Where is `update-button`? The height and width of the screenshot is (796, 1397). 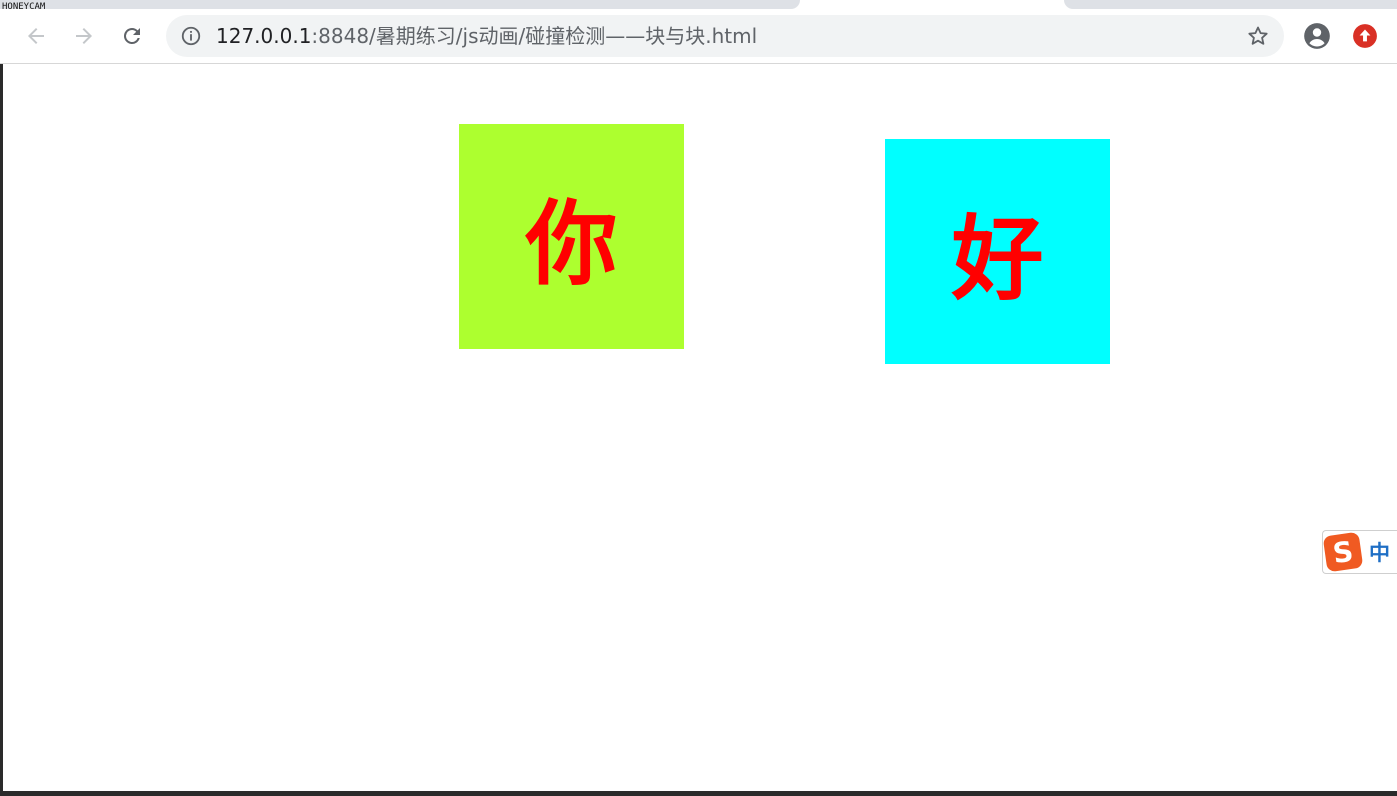
update-button is located at coordinates (1365, 36).